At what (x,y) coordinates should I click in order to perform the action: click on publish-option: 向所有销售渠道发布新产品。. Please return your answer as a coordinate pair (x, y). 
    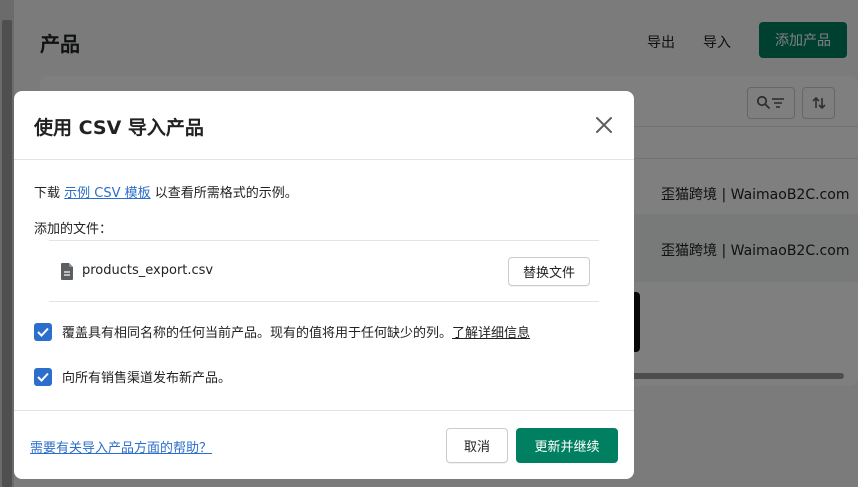
    Looking at the image, I should click on (132, 376).